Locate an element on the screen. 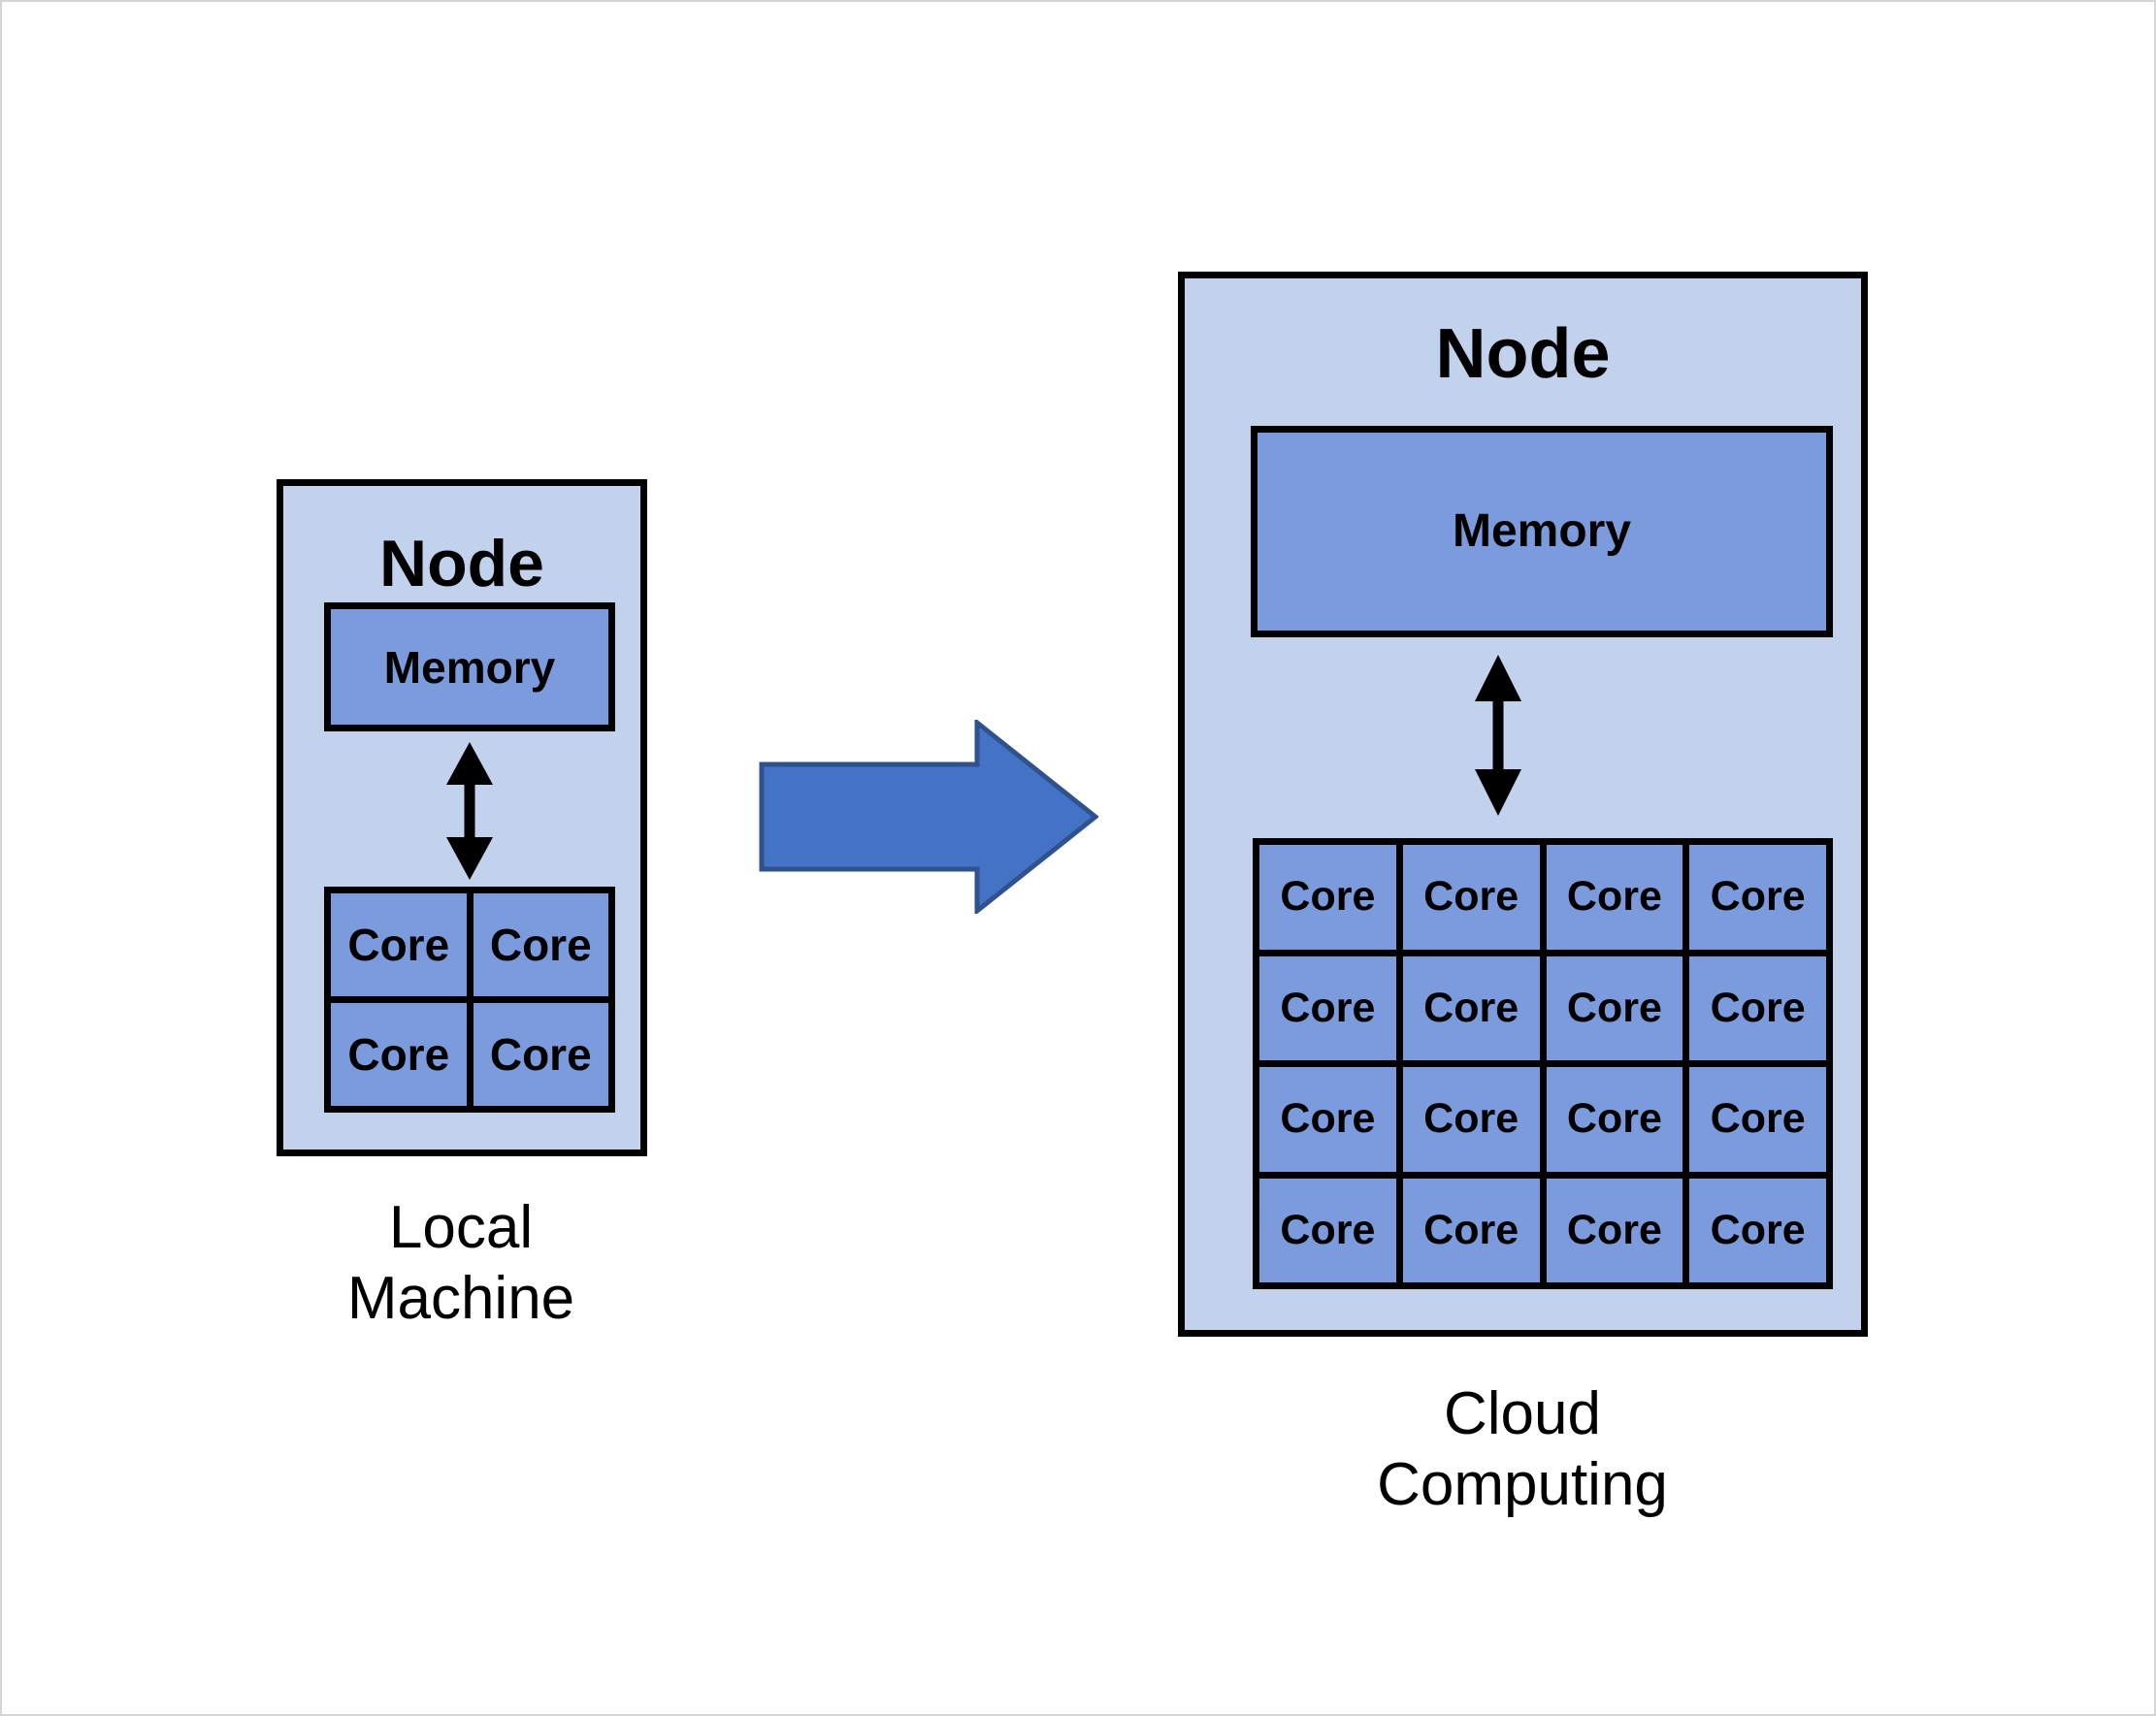  cloud-memory-block: Memory is located at coordinates (1542, 532).